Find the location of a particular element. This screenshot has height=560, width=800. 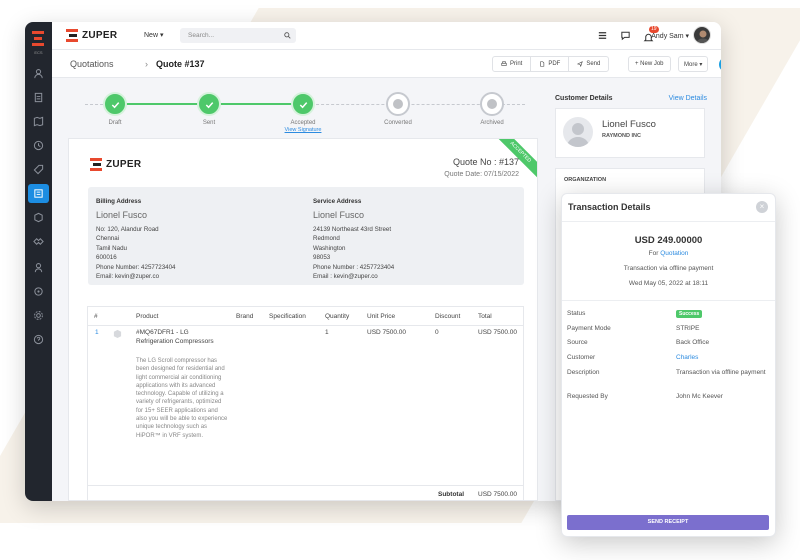

service-line: Washington is located at coordinates (329, 248).